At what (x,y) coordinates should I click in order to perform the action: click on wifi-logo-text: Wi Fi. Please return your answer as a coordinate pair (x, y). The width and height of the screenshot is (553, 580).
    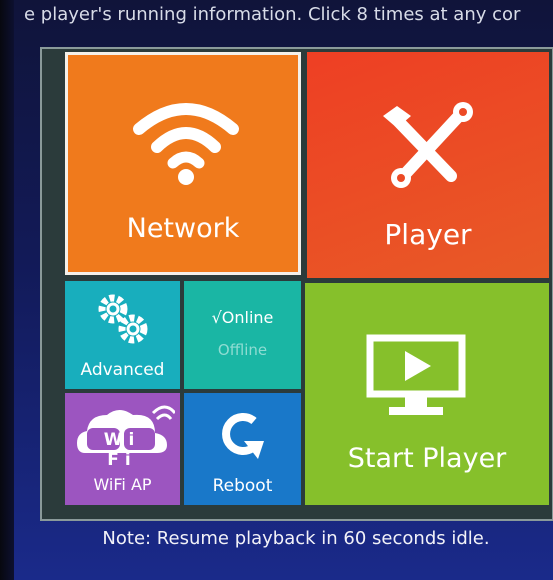
    Looking at the image, I should click on (122, 450).